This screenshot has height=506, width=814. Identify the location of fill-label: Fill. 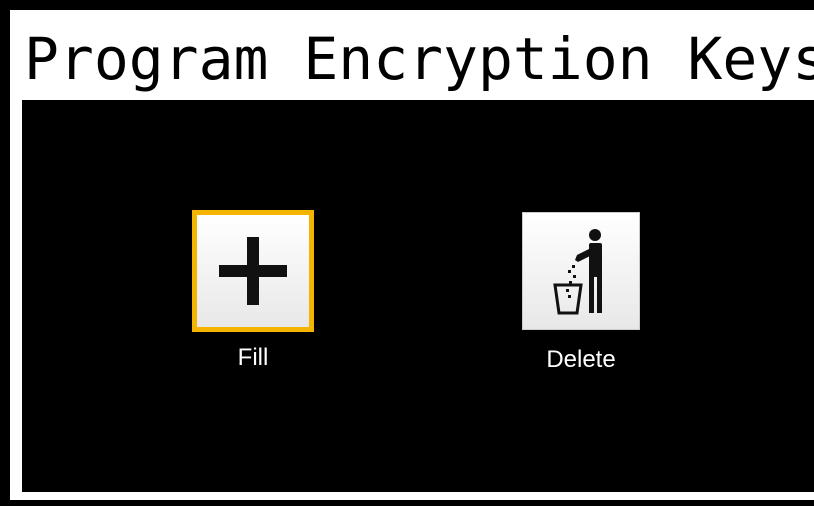
(253, 358).